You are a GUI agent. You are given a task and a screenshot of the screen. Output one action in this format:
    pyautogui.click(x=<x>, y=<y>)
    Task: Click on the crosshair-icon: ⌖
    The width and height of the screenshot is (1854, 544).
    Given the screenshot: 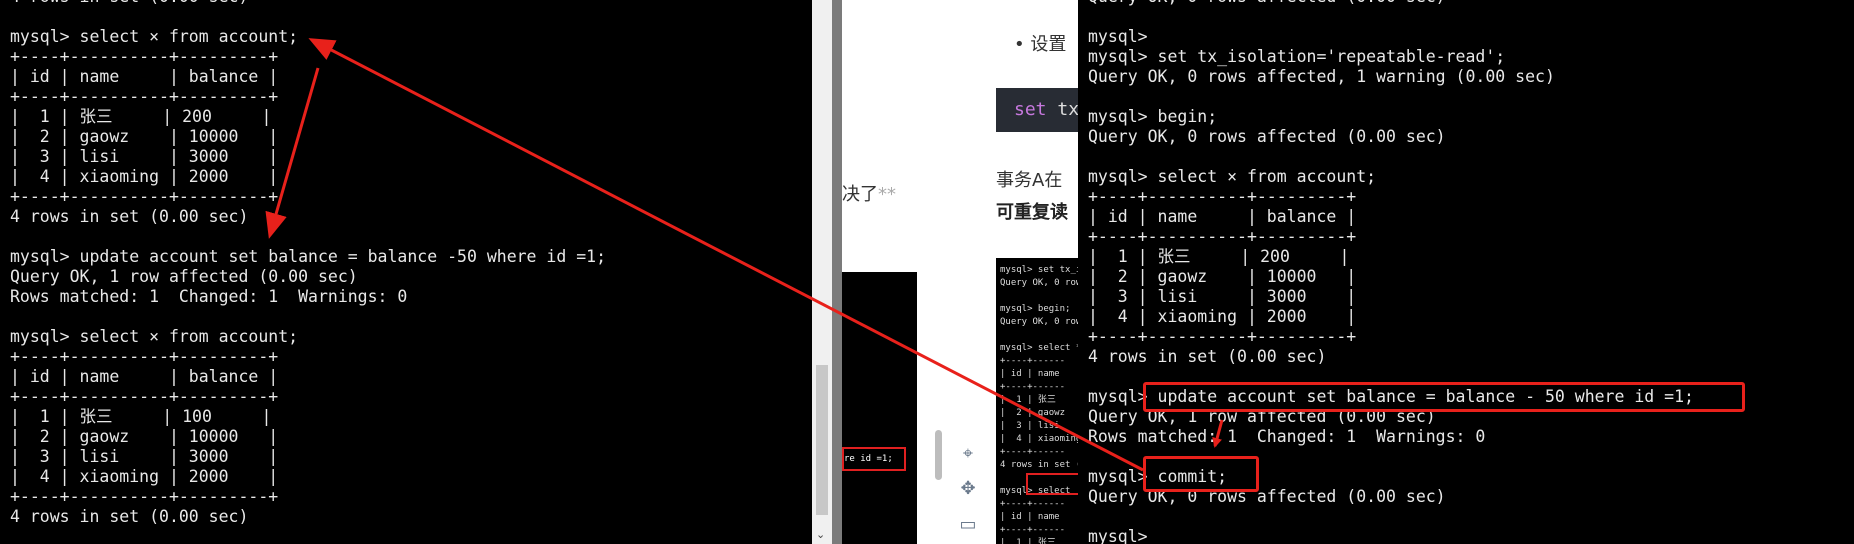 What is the action you would take?
    pyautogui.click(x=968, y=454)
    